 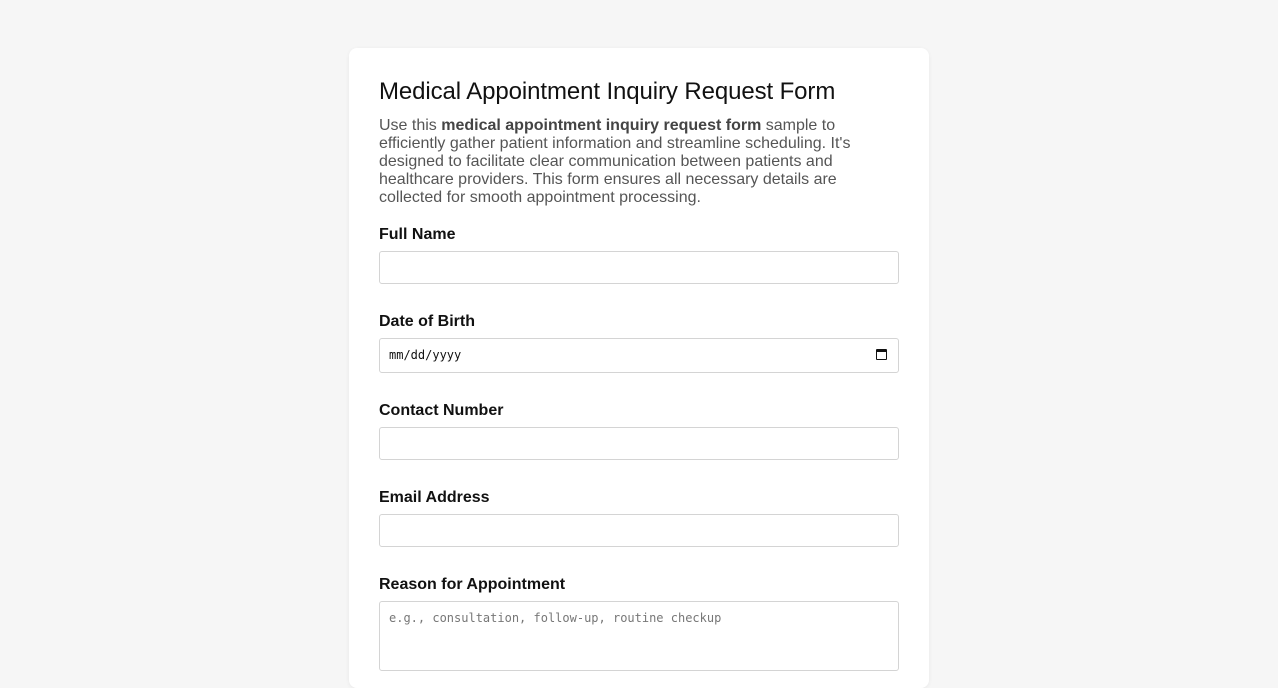 What do you see at coordinates (607, 91) in the screenshot?
I see `form-title: Medical Appointment Inquiry Request Form` at bounding box center [607, 91].